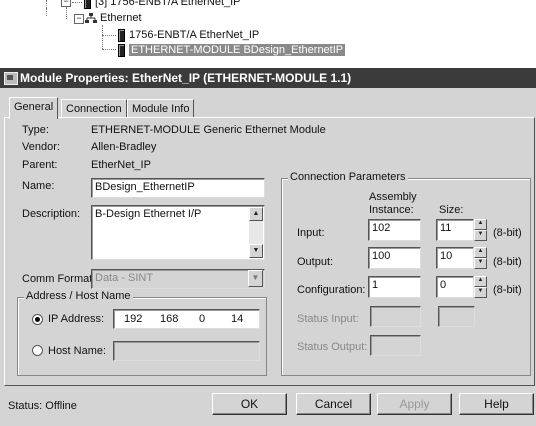 This screenshot has width=536, height=426. Describe the element at coordinates (331, 290) in the screenshot. I see `configuration-label: Configuration:` at that location.